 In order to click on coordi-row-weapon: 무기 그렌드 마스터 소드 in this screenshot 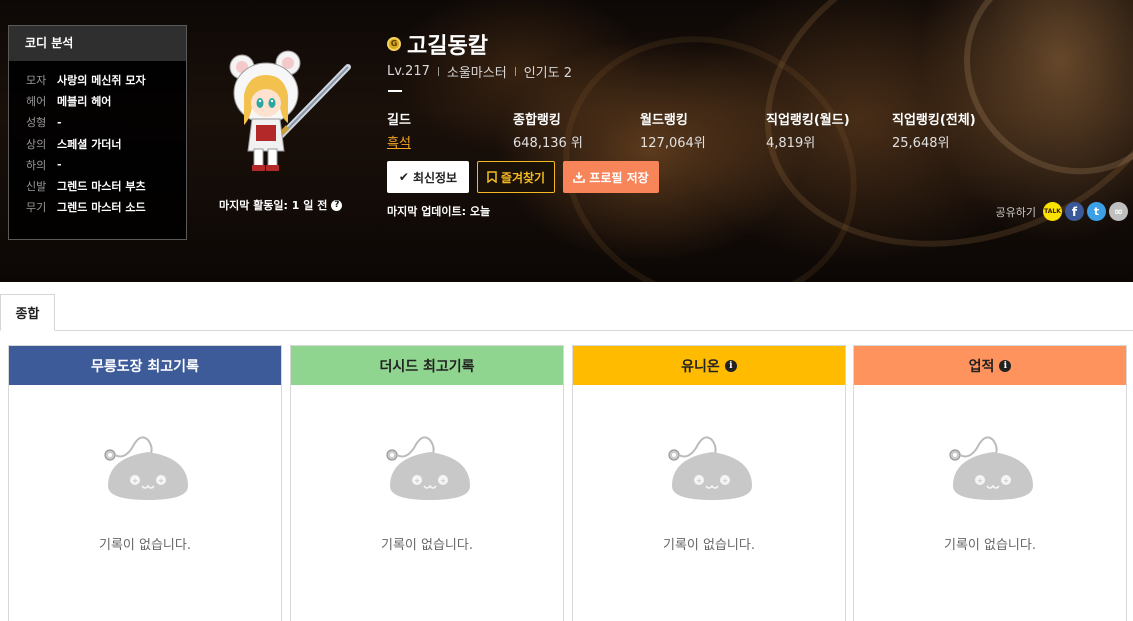, I will do `click(106, 207)`.